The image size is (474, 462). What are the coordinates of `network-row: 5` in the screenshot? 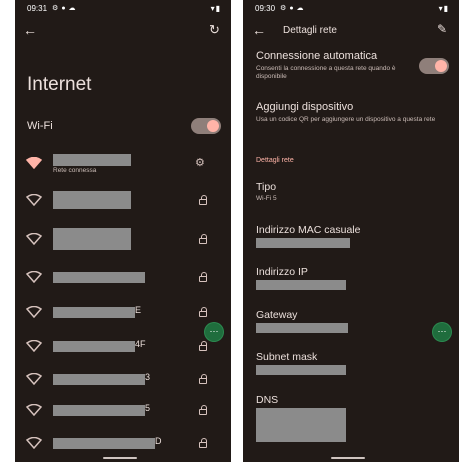 It's located at (123, 416).